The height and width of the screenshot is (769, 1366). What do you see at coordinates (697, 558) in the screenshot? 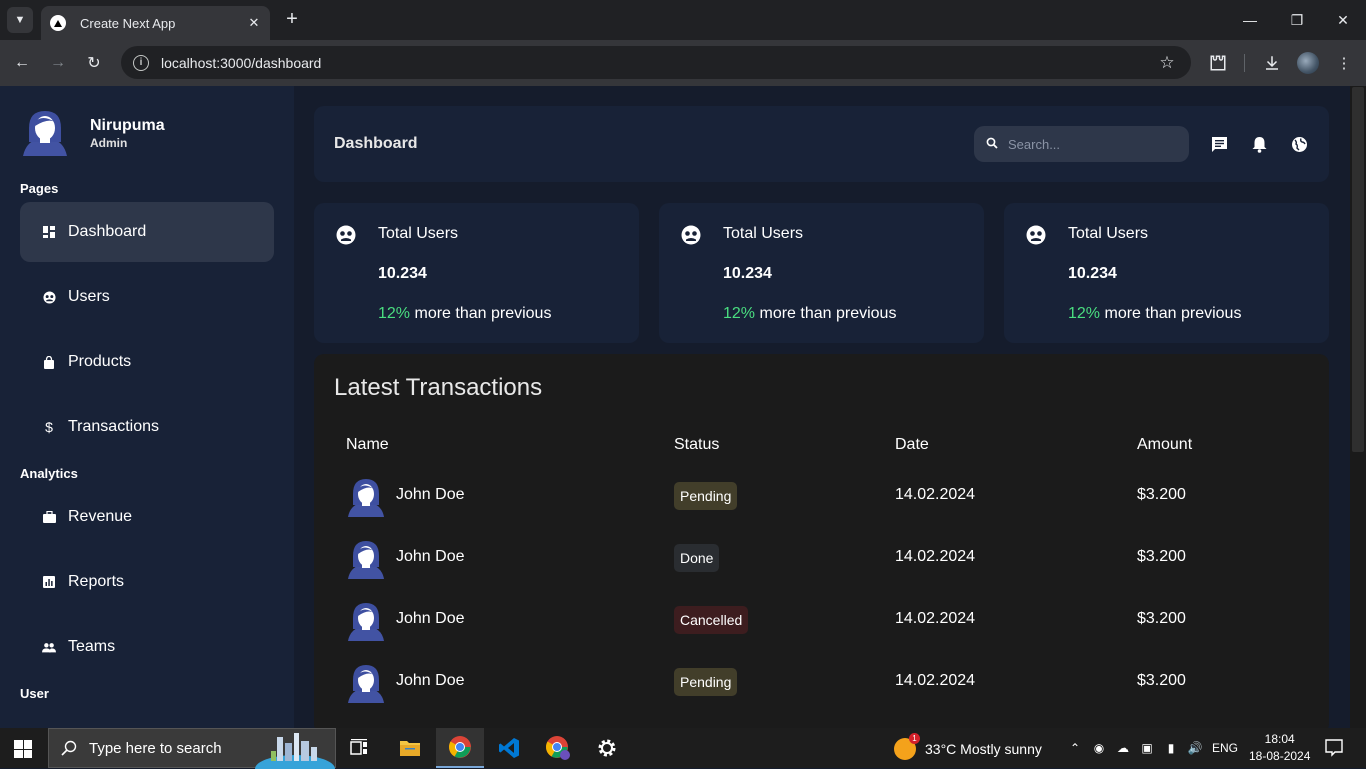
I see `status-badge: Done` at bounding box center [697, 558].